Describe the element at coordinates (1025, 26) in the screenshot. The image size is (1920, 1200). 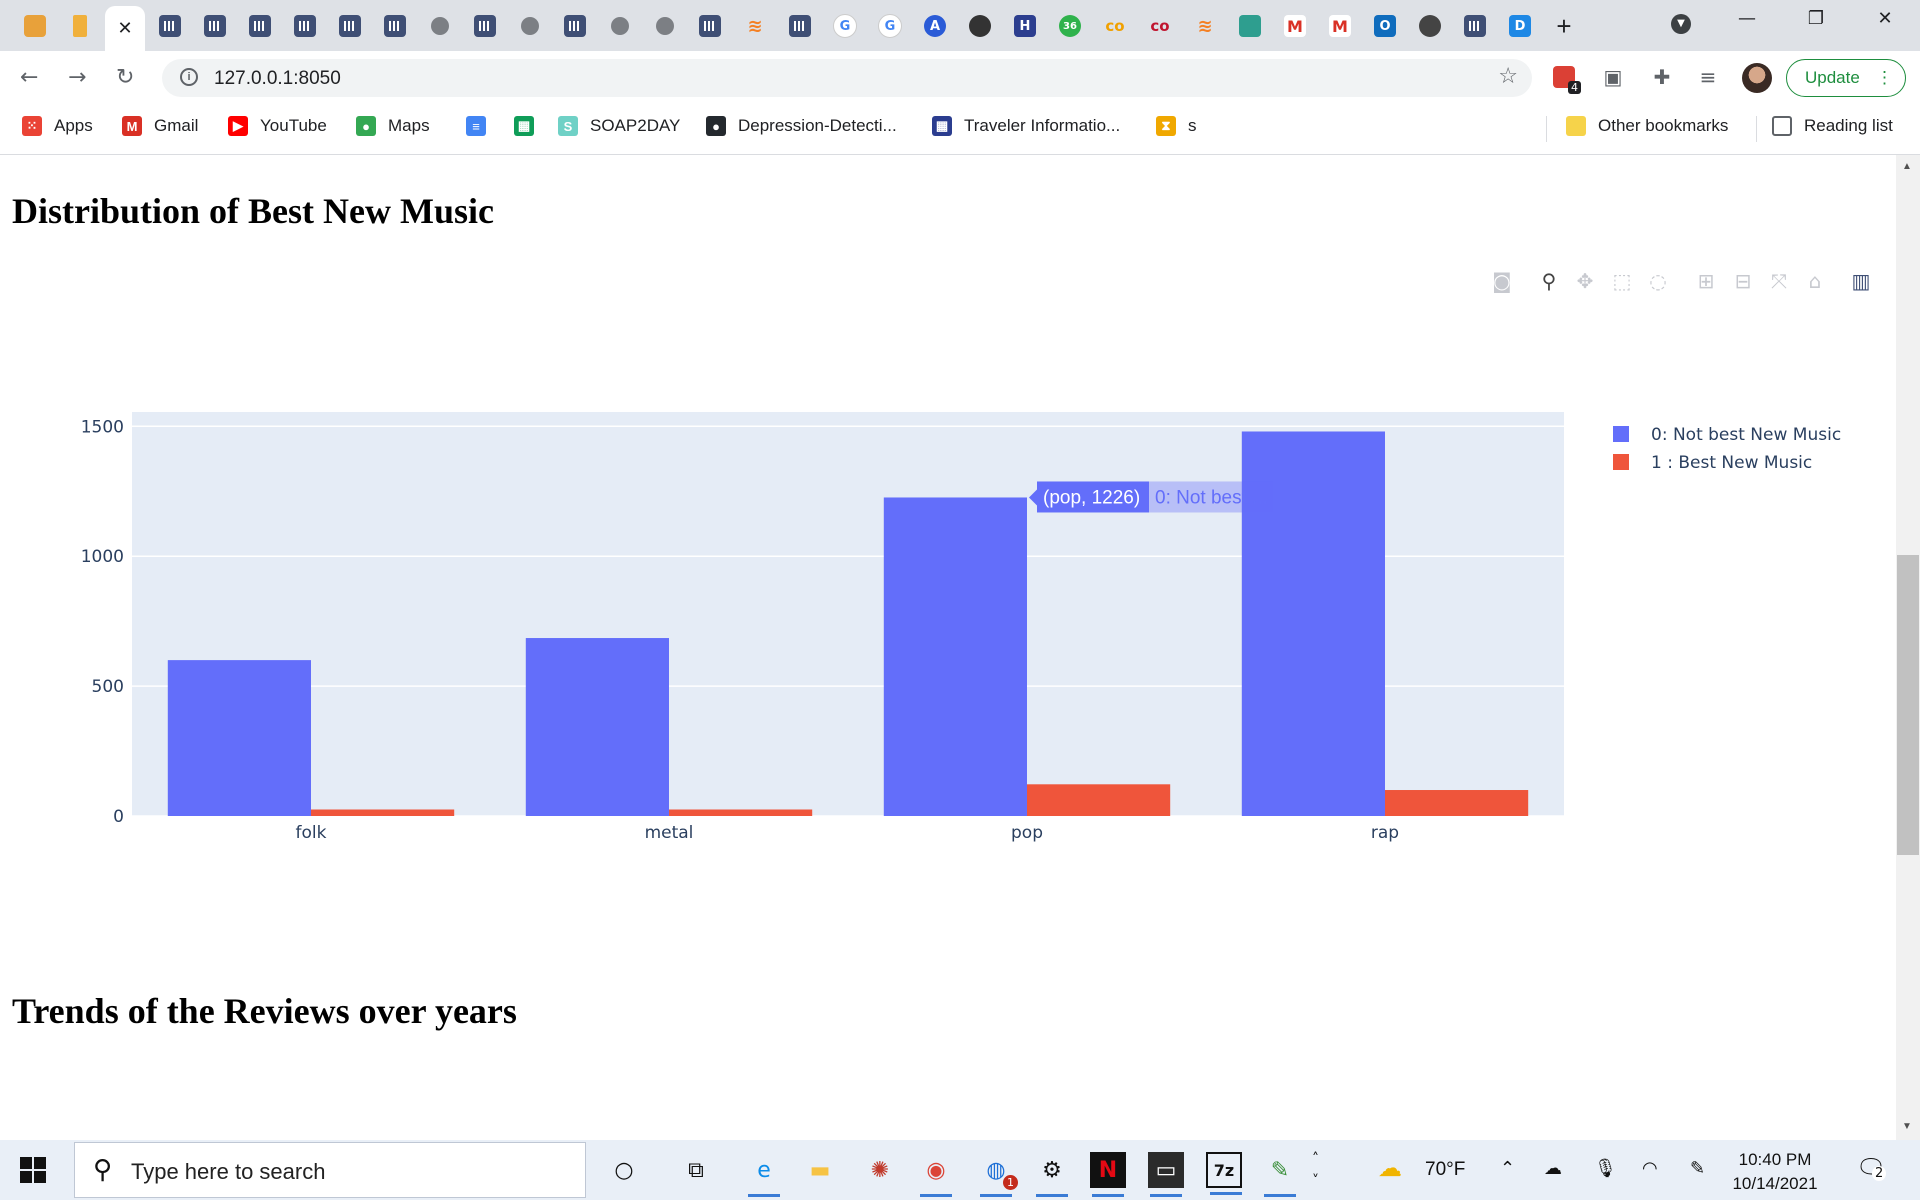
I see `browser-tab: H` at that location.